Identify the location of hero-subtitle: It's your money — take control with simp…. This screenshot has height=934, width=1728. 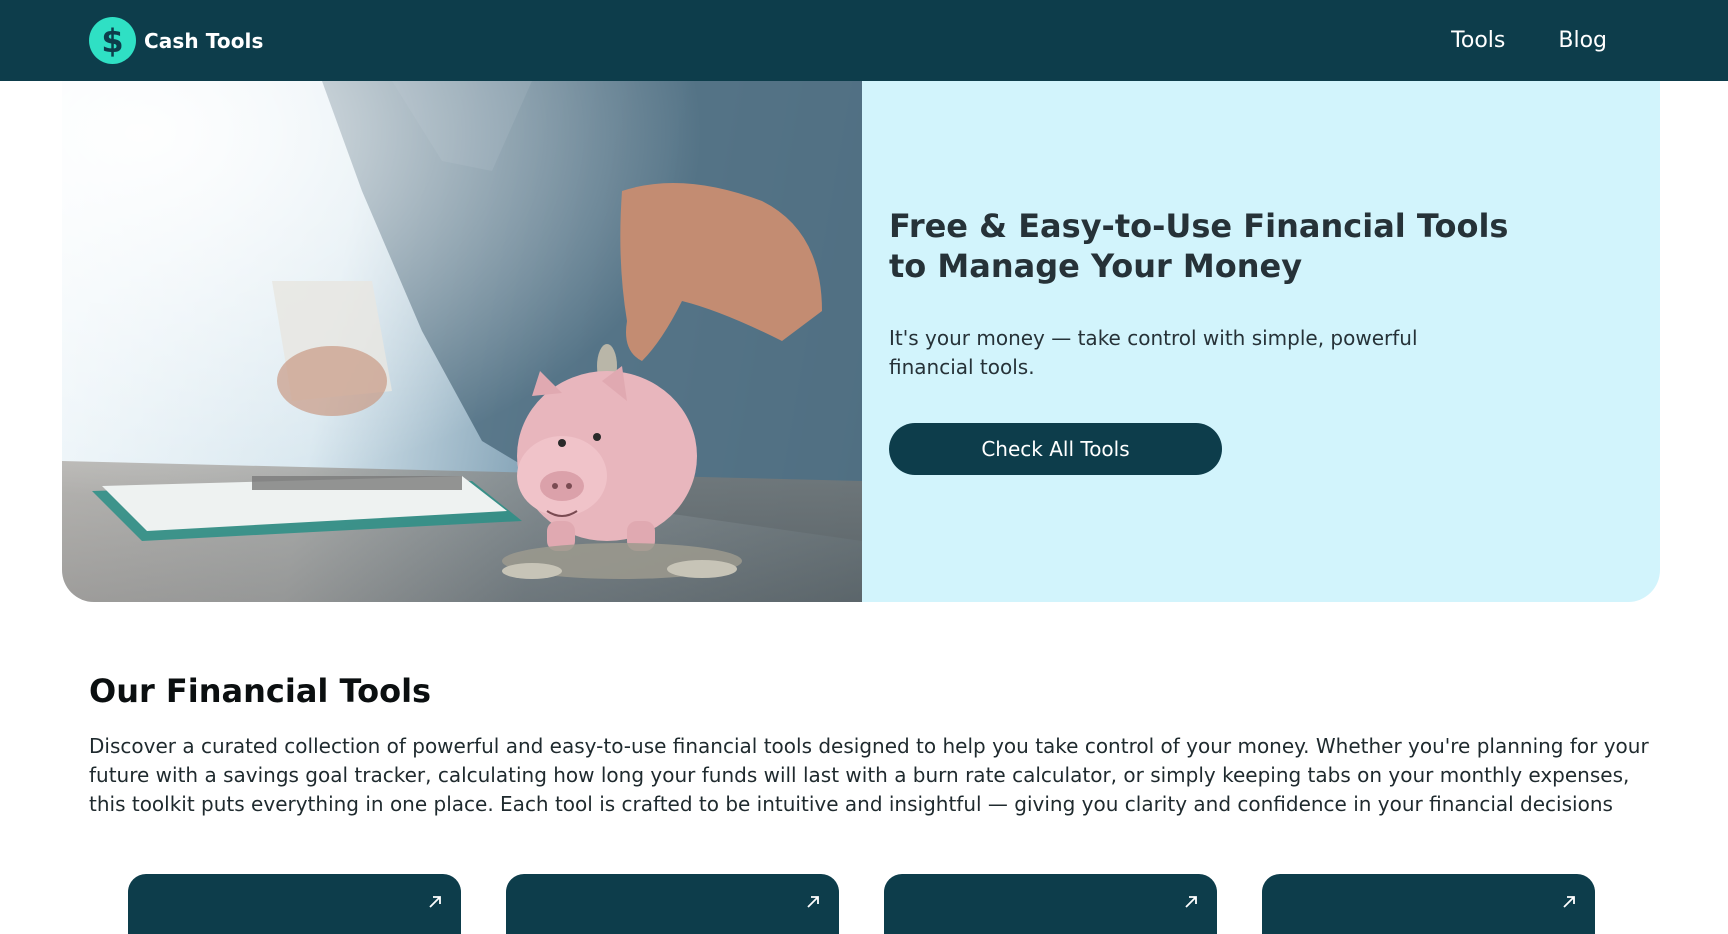
(1153, 352).